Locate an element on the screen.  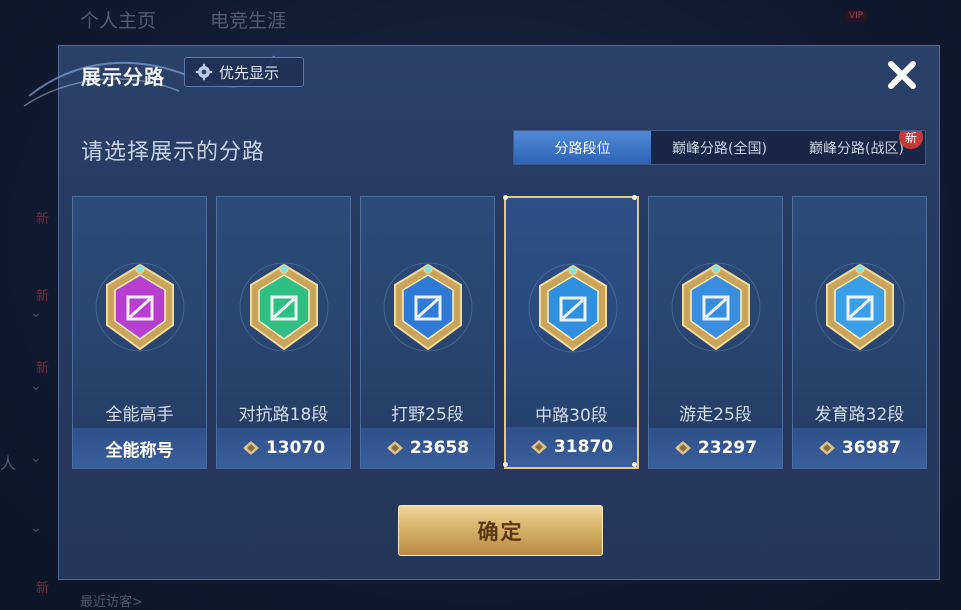
lane-score-value: 36987 is located at coordinates (871, 448).